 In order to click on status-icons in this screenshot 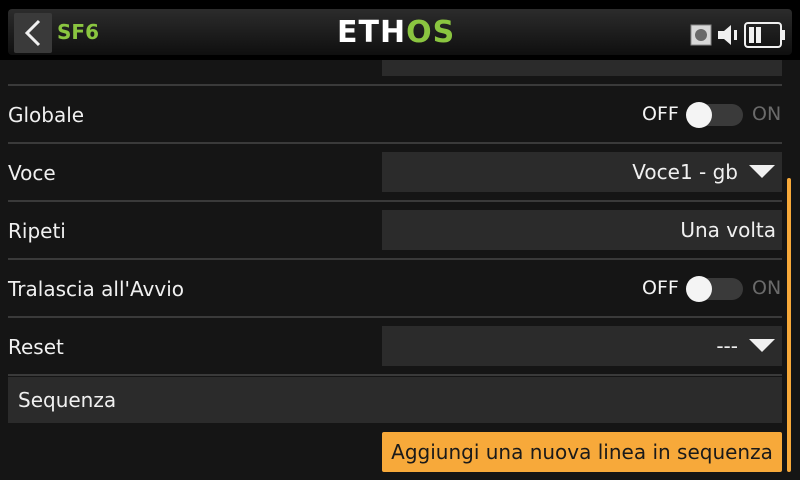, I will do `click(738, 34)`.